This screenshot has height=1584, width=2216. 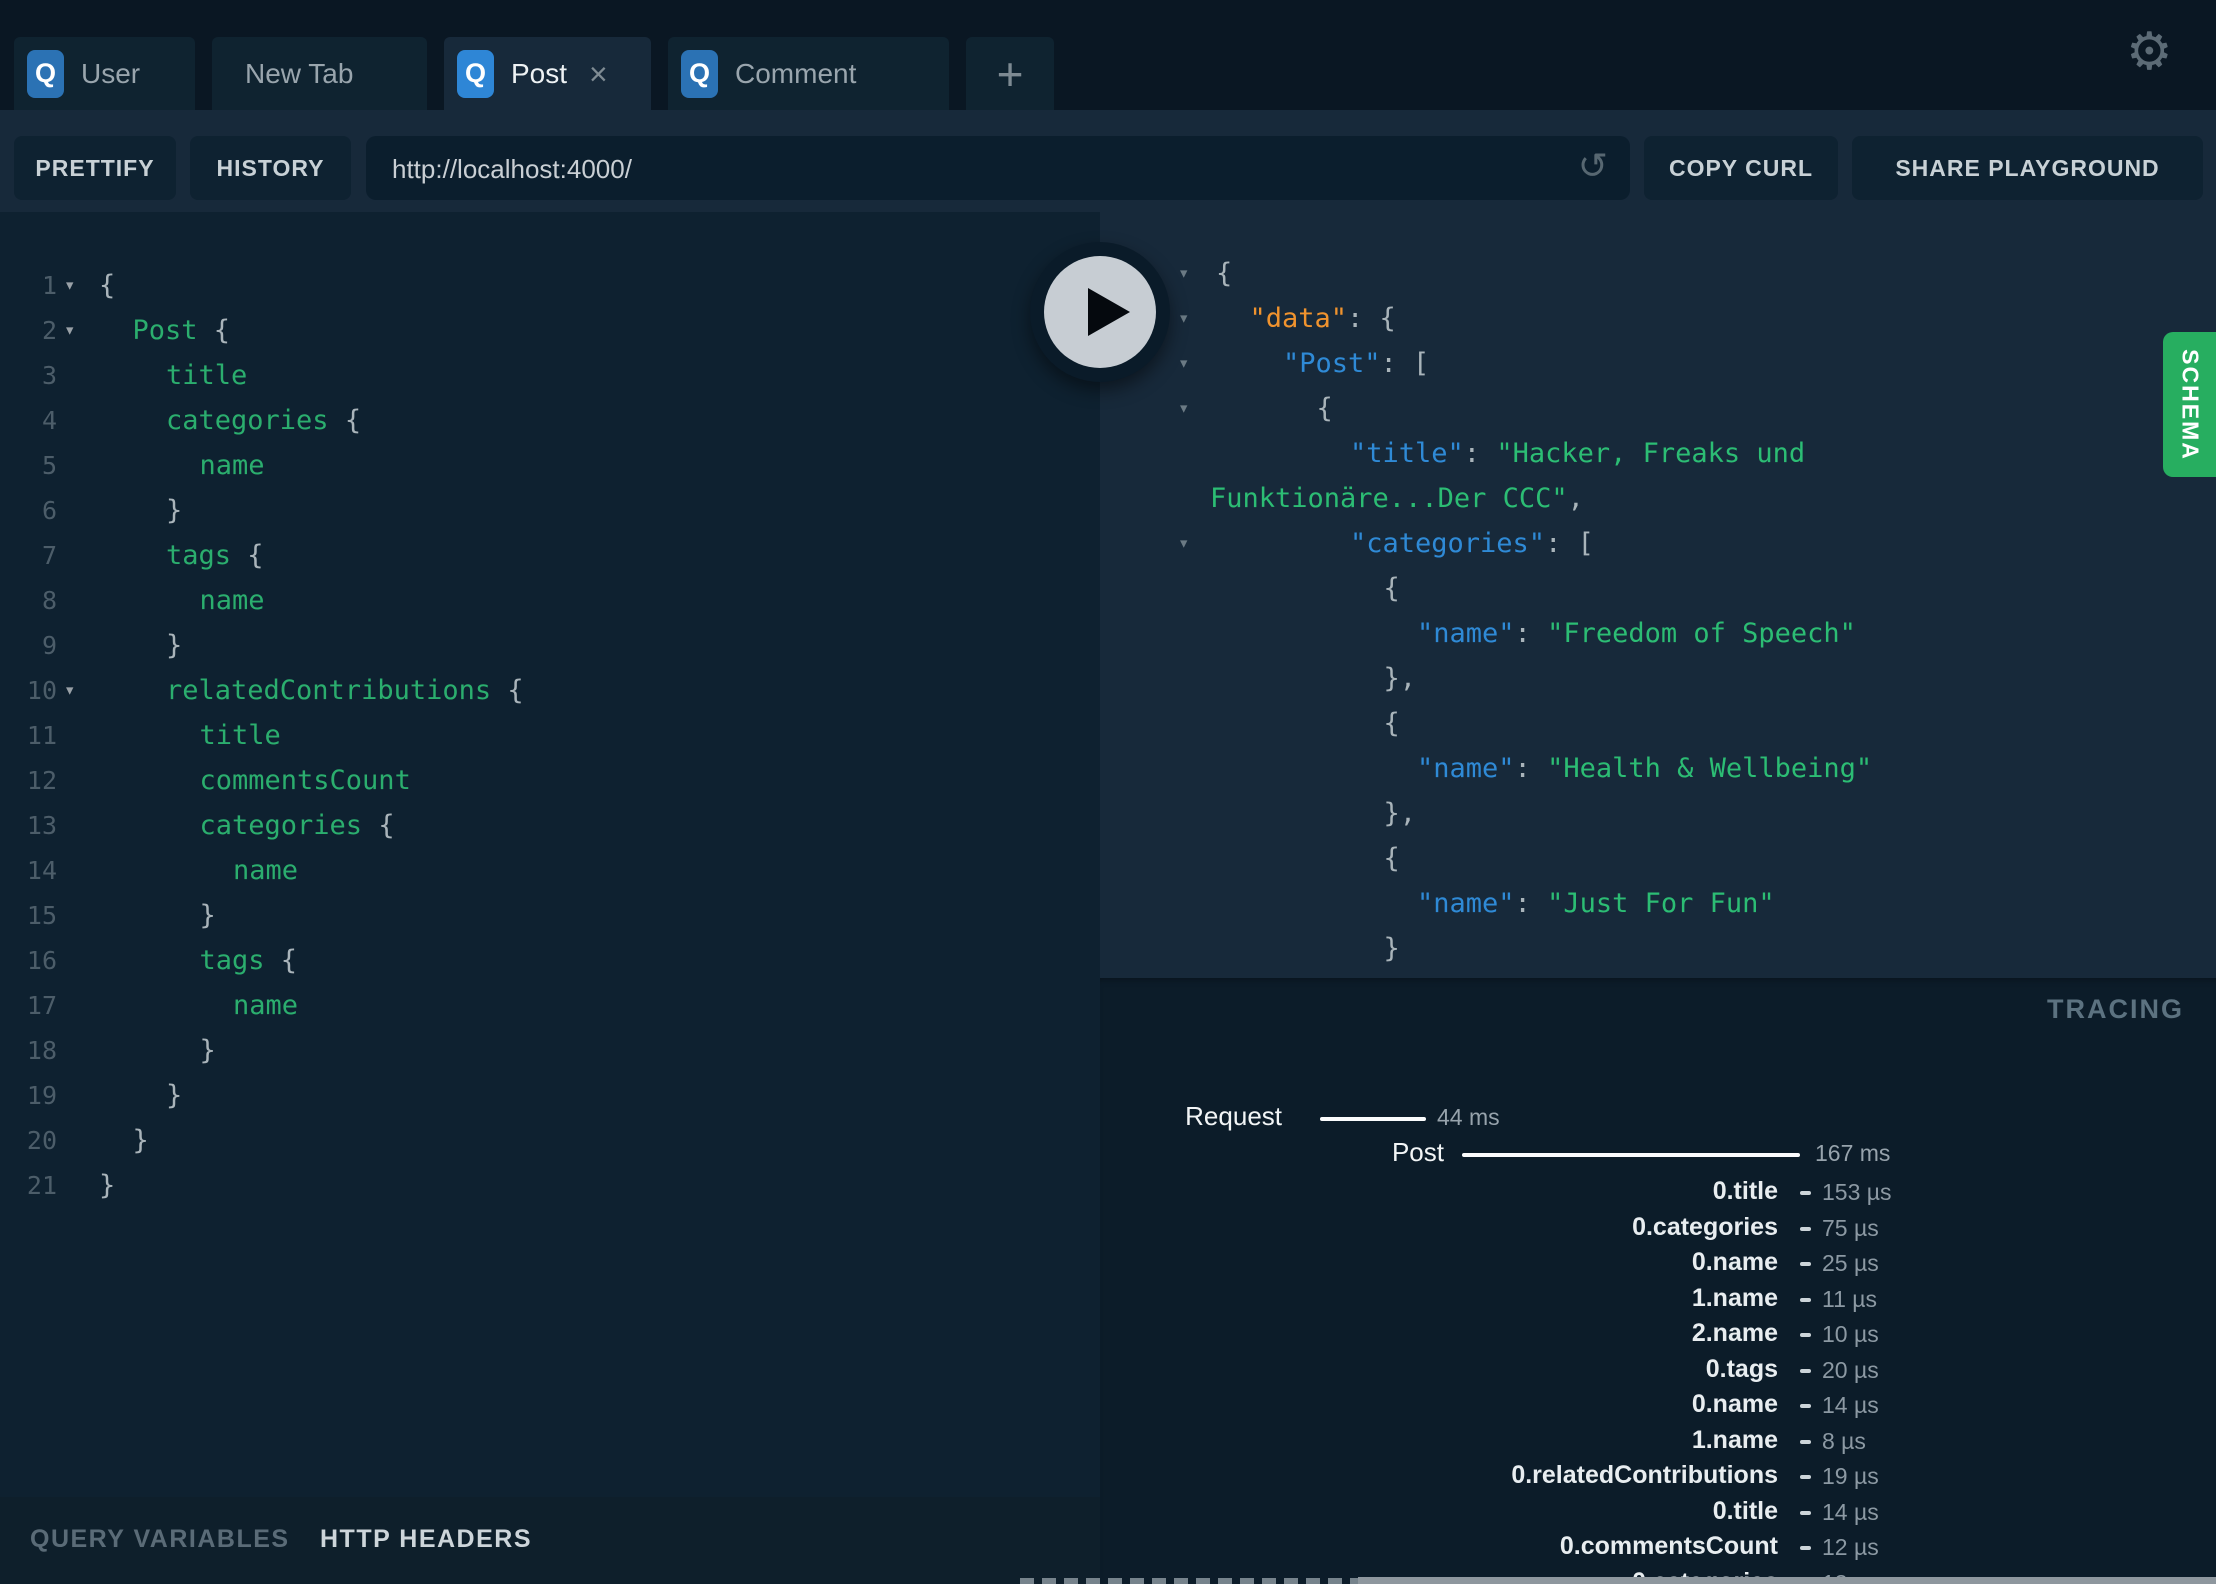 I want to click on close-tab-icon: ×, so click(x=598, y=74).